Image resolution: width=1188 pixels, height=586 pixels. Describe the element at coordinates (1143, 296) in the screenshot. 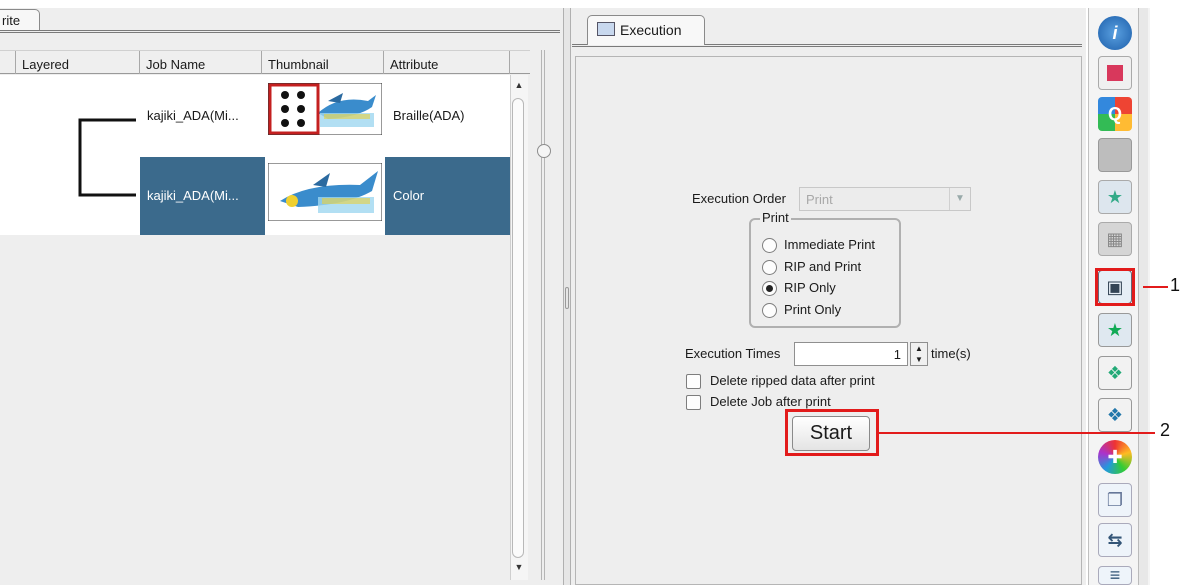

I see `toolbar-scrollbar` at that location.